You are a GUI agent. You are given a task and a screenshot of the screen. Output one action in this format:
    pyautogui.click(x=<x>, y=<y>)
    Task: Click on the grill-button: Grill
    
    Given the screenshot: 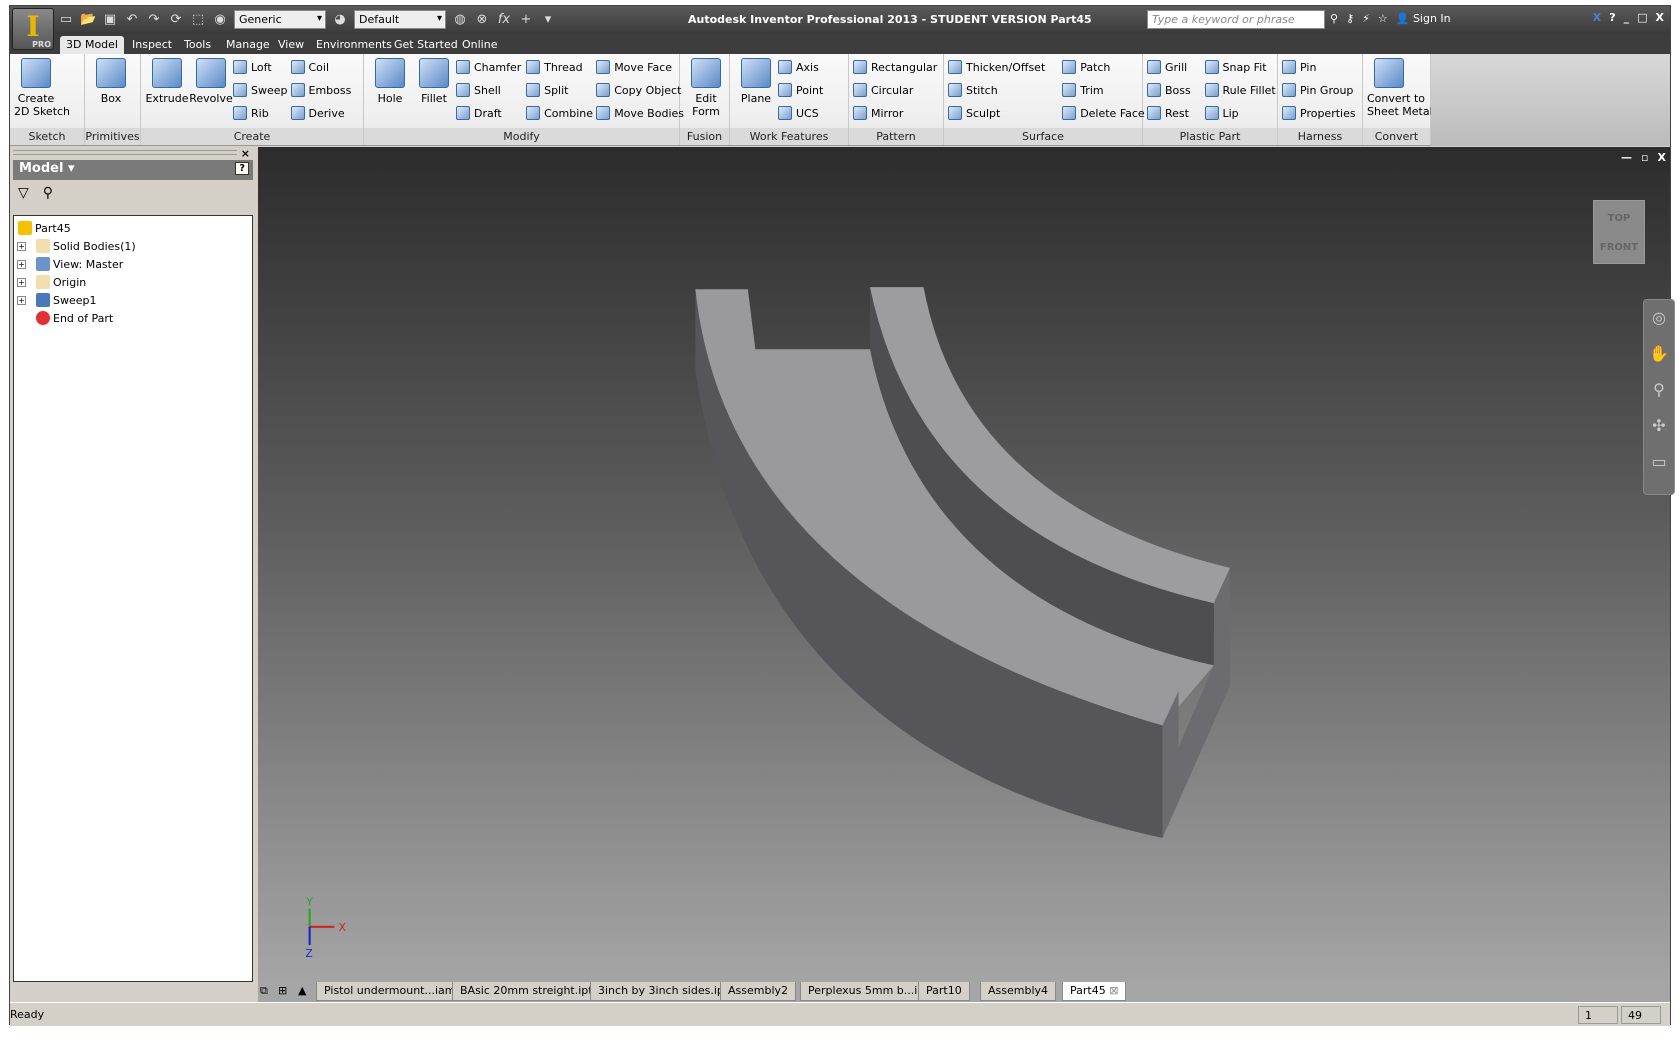 What is the action you would take?
    pyautogui.click(x=1167, y=67)
    